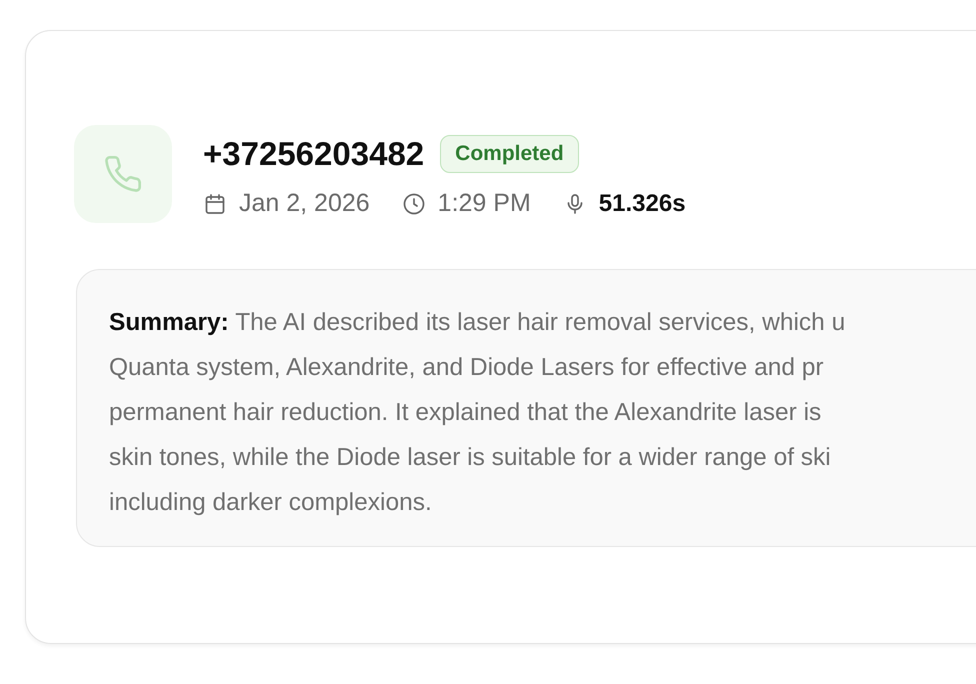  What do you see at coordinates (304, 203) in the screenshot?
I see `call-date: Jan 2, 2026` at bounding box center [304, 203].